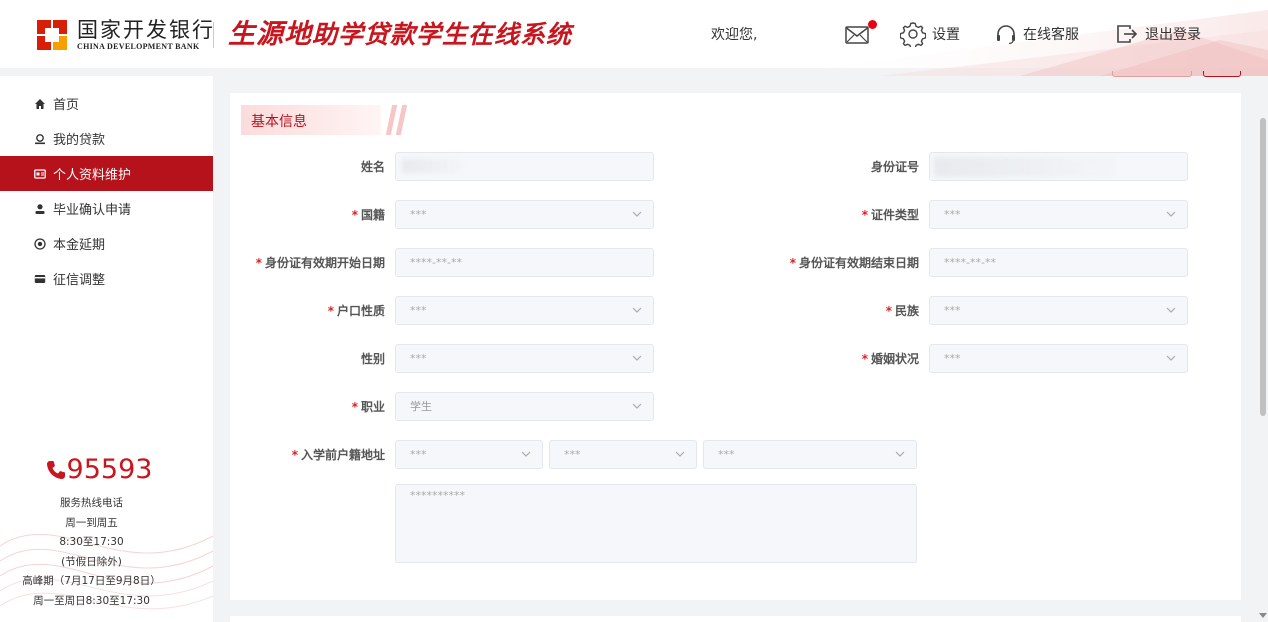 This screenshot has height=622, width=1268. I want to click on user-icon, so click(40, 208).